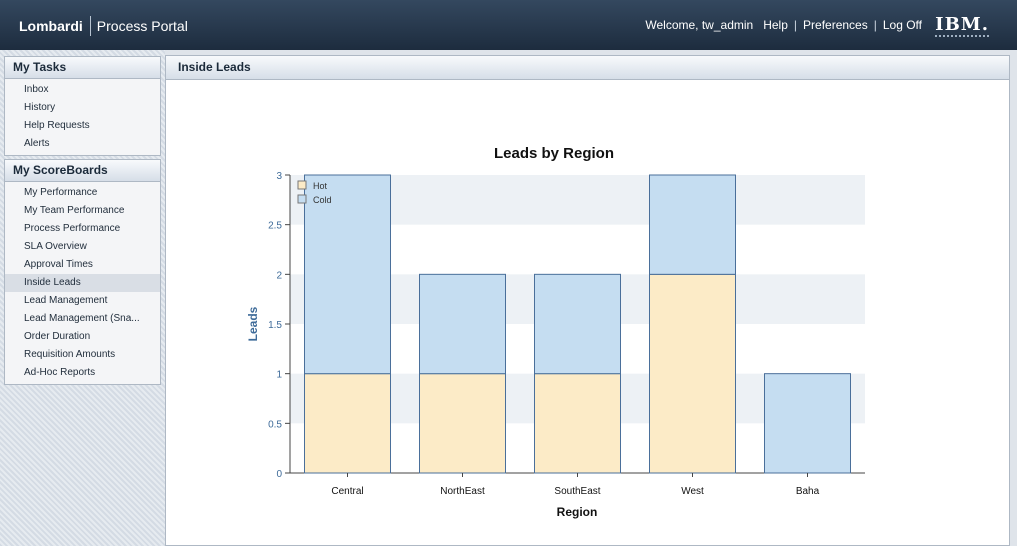 This screenshot has height=546, width=1017. I want to click on sidebar-item-requisition-amounts: Requisition Amounts, so click(82, 355).